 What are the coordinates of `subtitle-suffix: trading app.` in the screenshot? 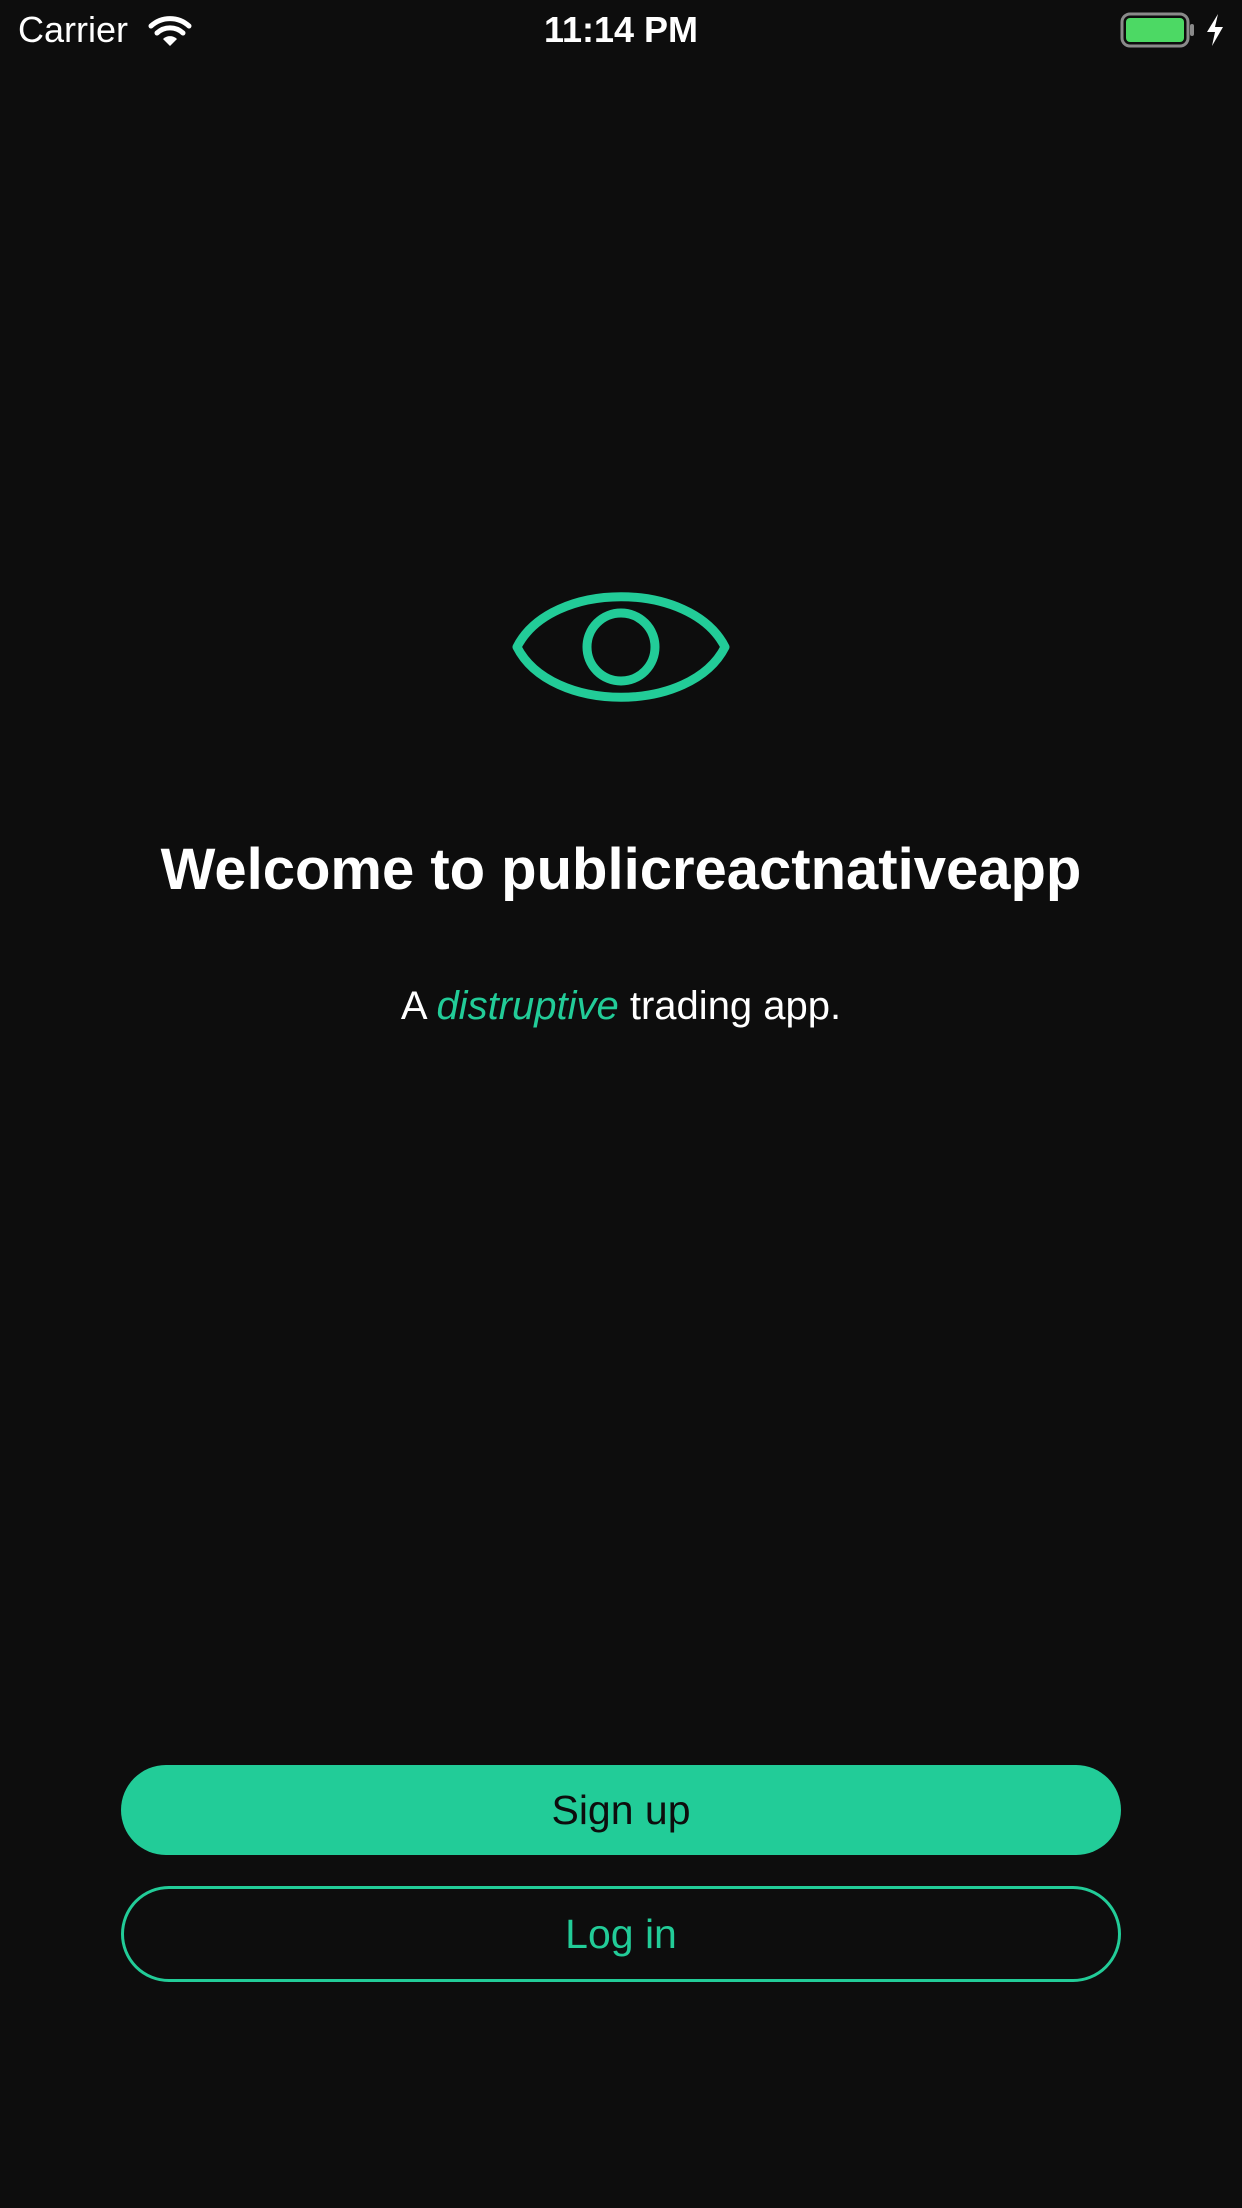 It's located at (735, 1006).